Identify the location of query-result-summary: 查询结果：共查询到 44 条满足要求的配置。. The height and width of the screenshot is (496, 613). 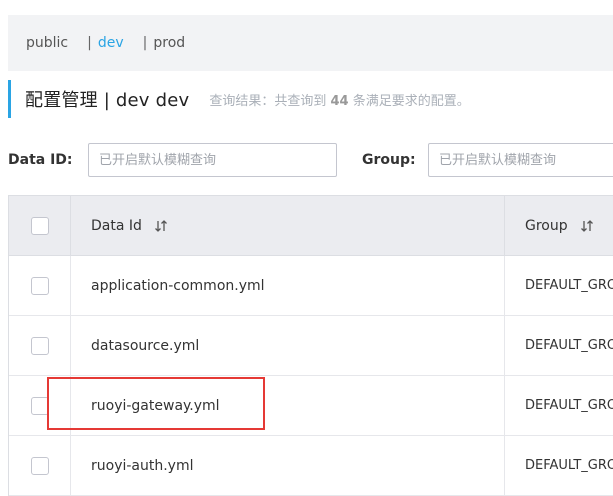
(339, 99).